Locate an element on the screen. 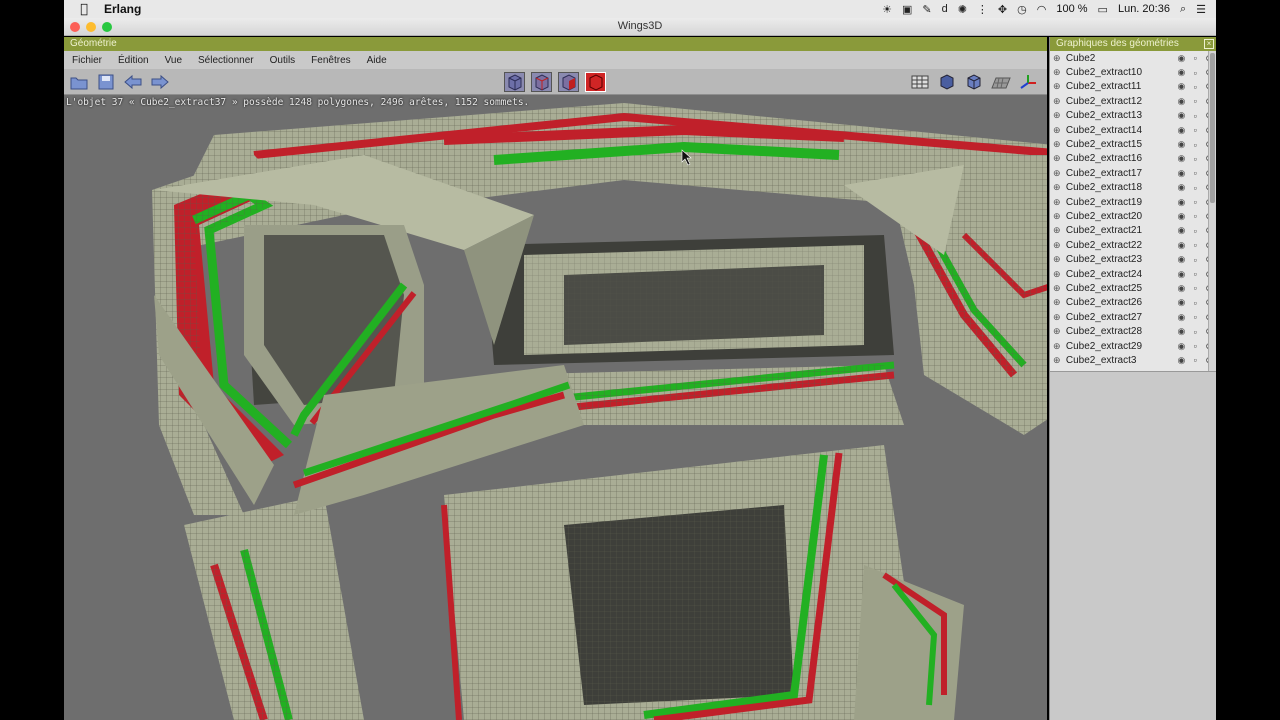 The width and height of the screenshot is (1280, 720). wifi-icon: ◠ is located at coordinates (1042, 9).